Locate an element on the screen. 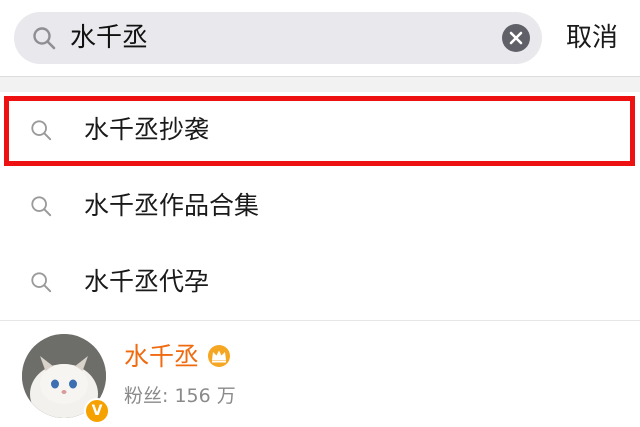 Image resolution: width=640 pixels, height=427 pixels. crown-icon is located at coordinates (219, 356).